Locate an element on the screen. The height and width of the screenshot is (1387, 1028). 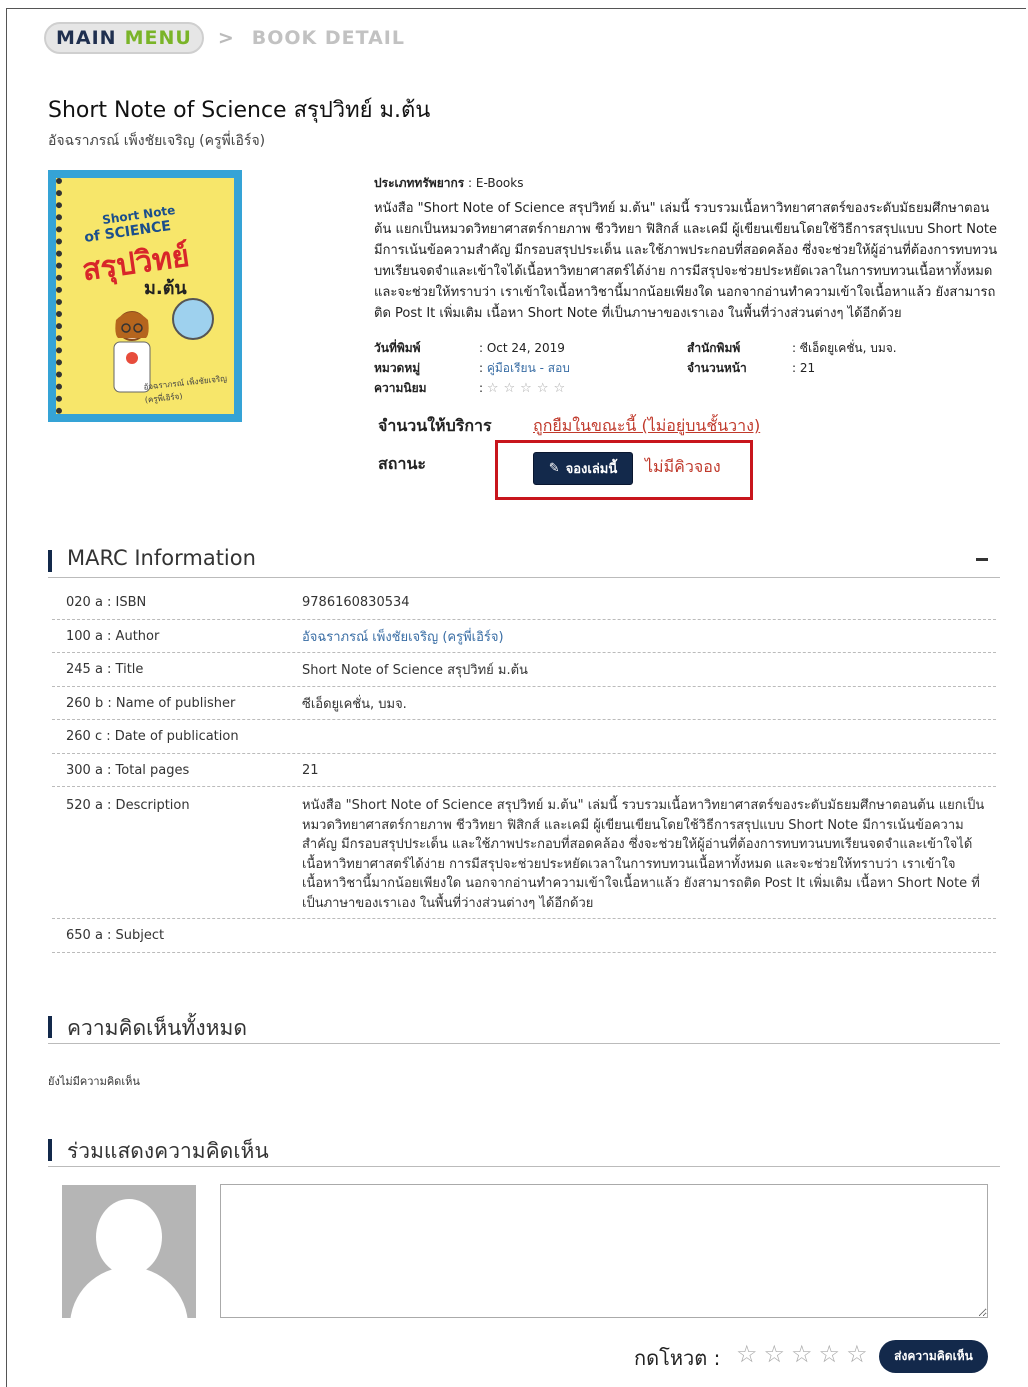
resource-type: ประเภททรัพยากร : E-Books is located at coordinates (448, 183).